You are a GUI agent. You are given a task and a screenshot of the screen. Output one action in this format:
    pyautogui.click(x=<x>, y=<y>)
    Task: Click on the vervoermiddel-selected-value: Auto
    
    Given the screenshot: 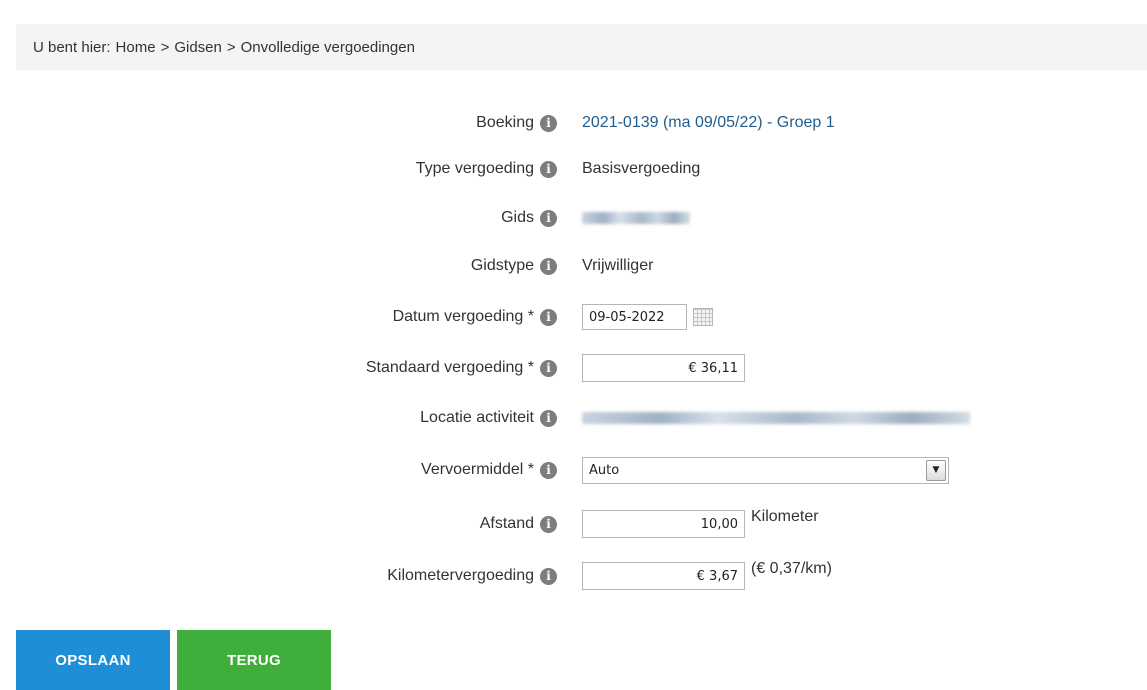 What is the action you would take?
    pyautogui.click(x=604, y=470)
    